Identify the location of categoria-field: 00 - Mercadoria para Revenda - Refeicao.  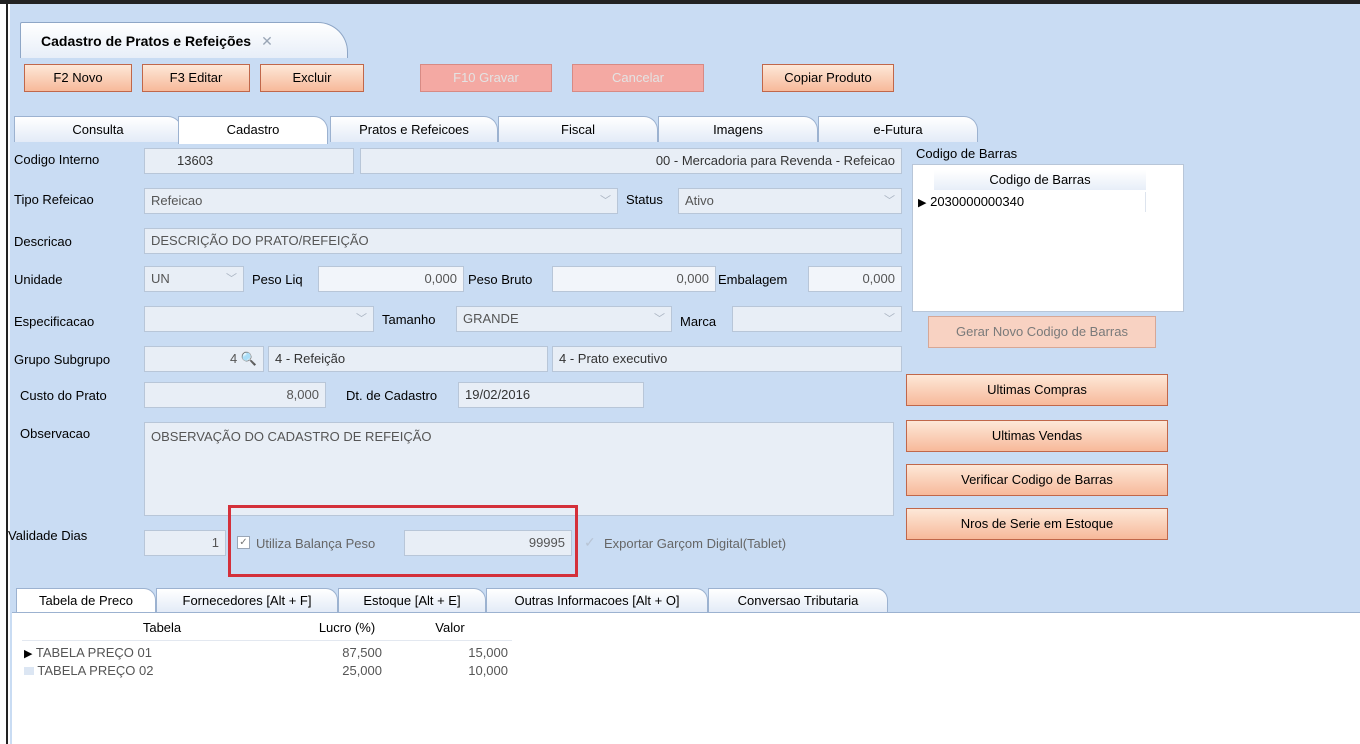
(631, 161).